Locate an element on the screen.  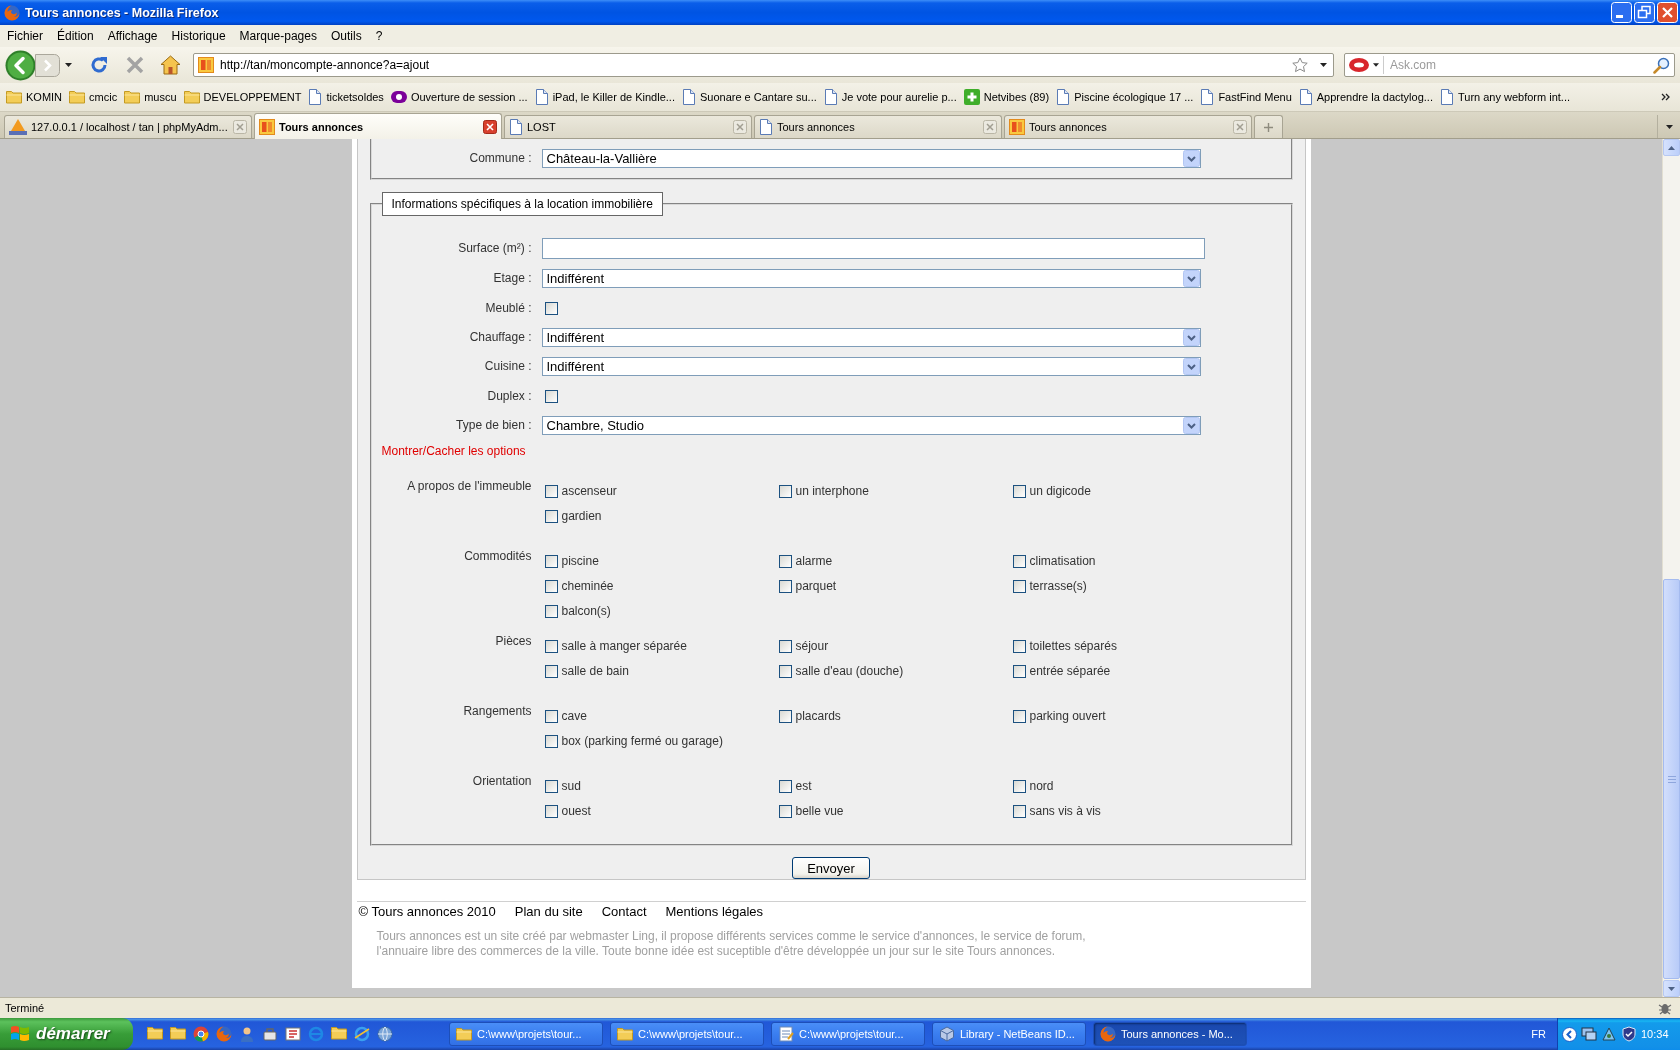
scrollbar-thumb is located at coordinates (1671, 779).